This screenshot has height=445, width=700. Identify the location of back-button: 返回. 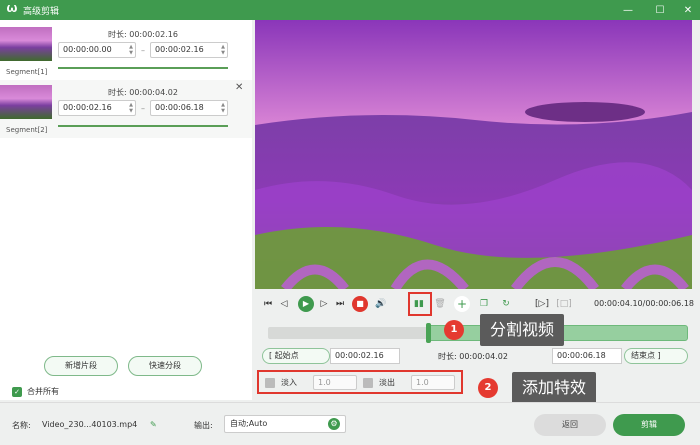
(570, 425).